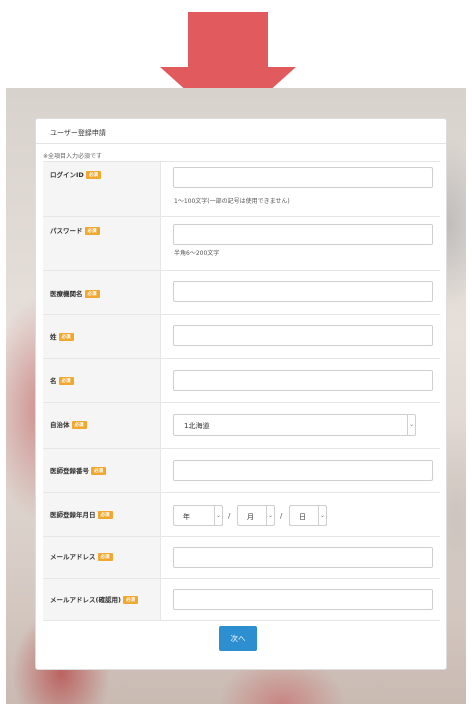 The image size is (472, 704). What do you see at coordinates (238, 638) in the screenshot?
I see `next-button: 次へ` at bounding box center [238, 638].